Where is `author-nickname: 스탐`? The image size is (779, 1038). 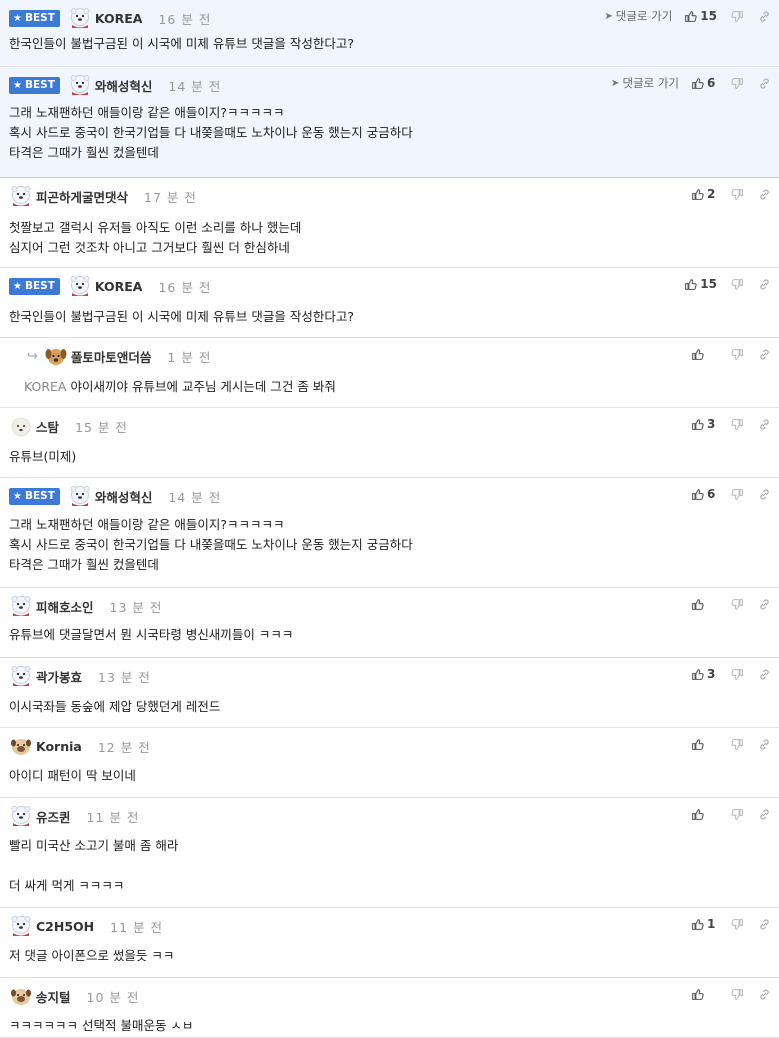 author-nickname: 스탐 is located at coordinates (47, 426).